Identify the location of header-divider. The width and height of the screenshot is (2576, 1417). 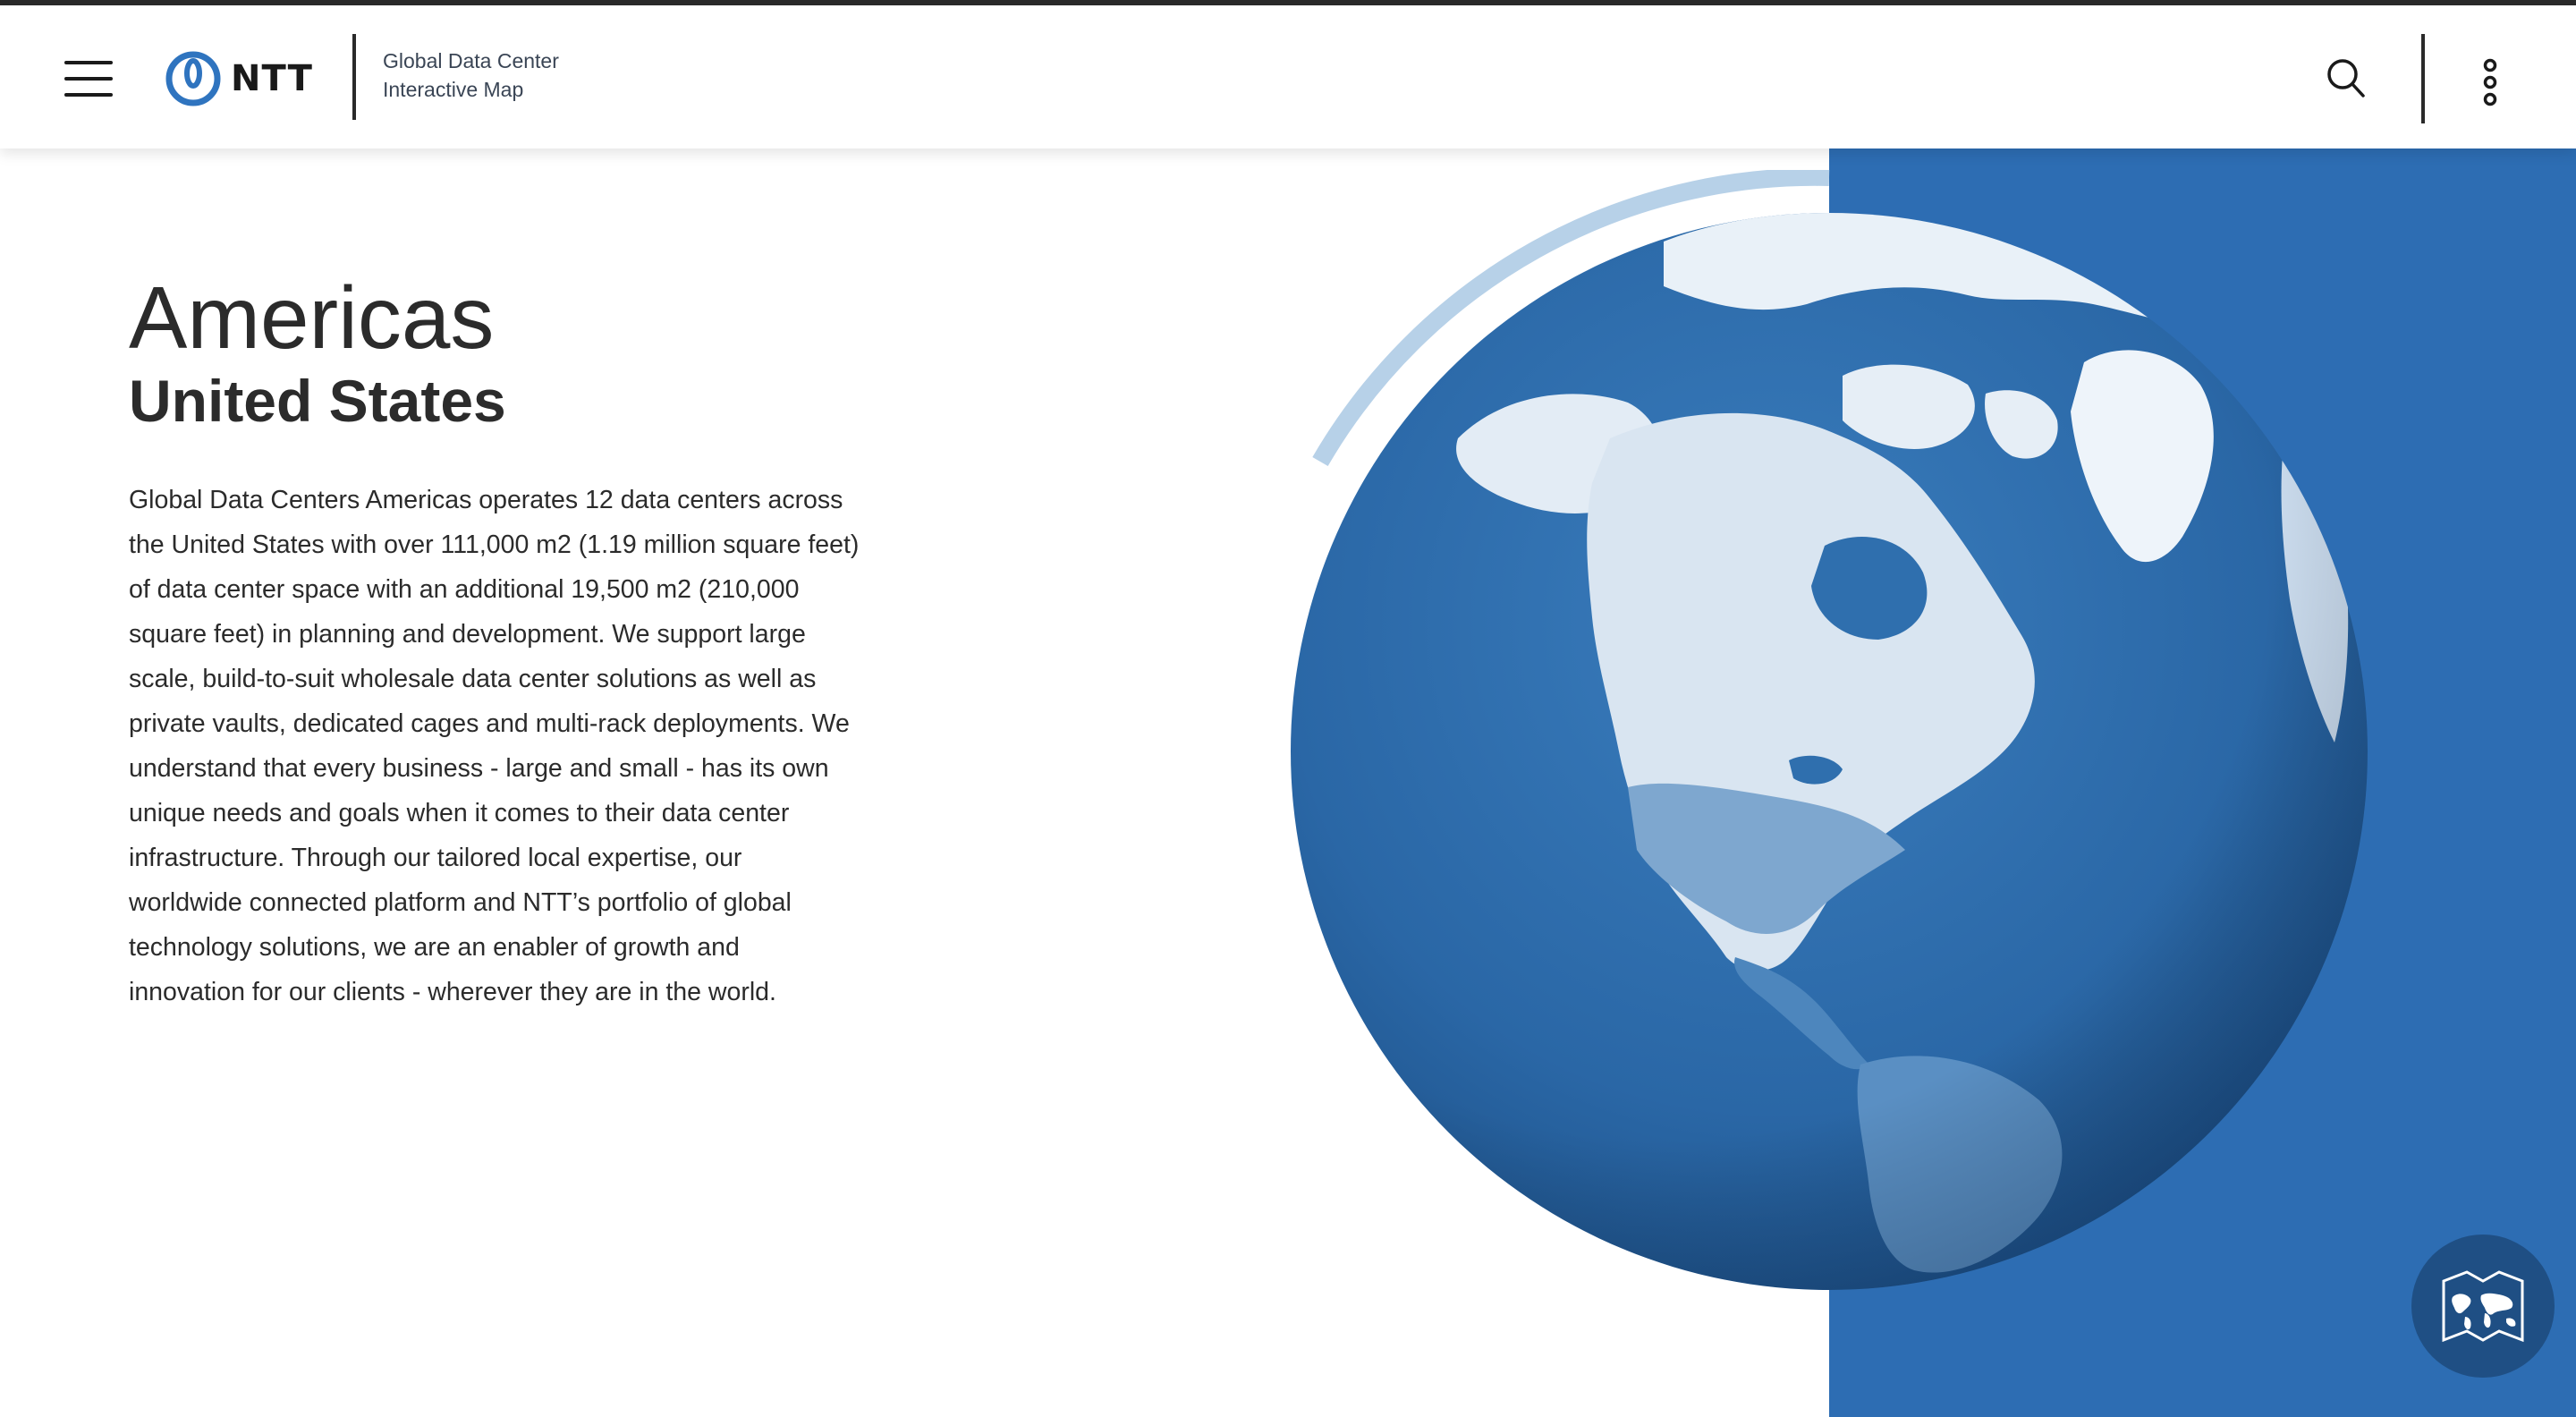
(354, 77).